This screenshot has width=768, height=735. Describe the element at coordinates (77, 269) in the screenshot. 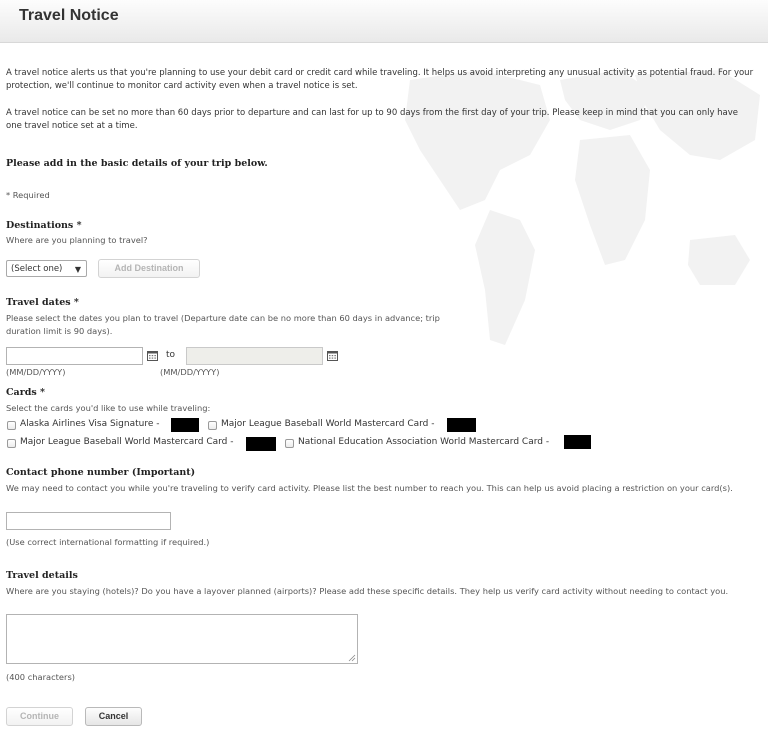

I see `triangle-down-icon: ▼` at that location.